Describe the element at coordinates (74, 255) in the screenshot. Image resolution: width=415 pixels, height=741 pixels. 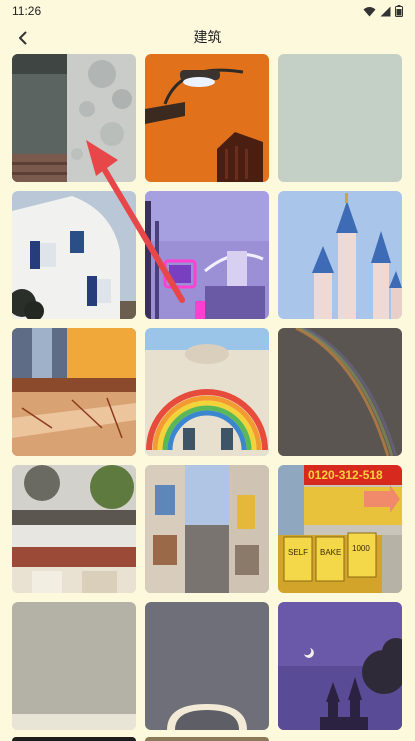
I see `white-house-blue-shutters-photo` at that location.